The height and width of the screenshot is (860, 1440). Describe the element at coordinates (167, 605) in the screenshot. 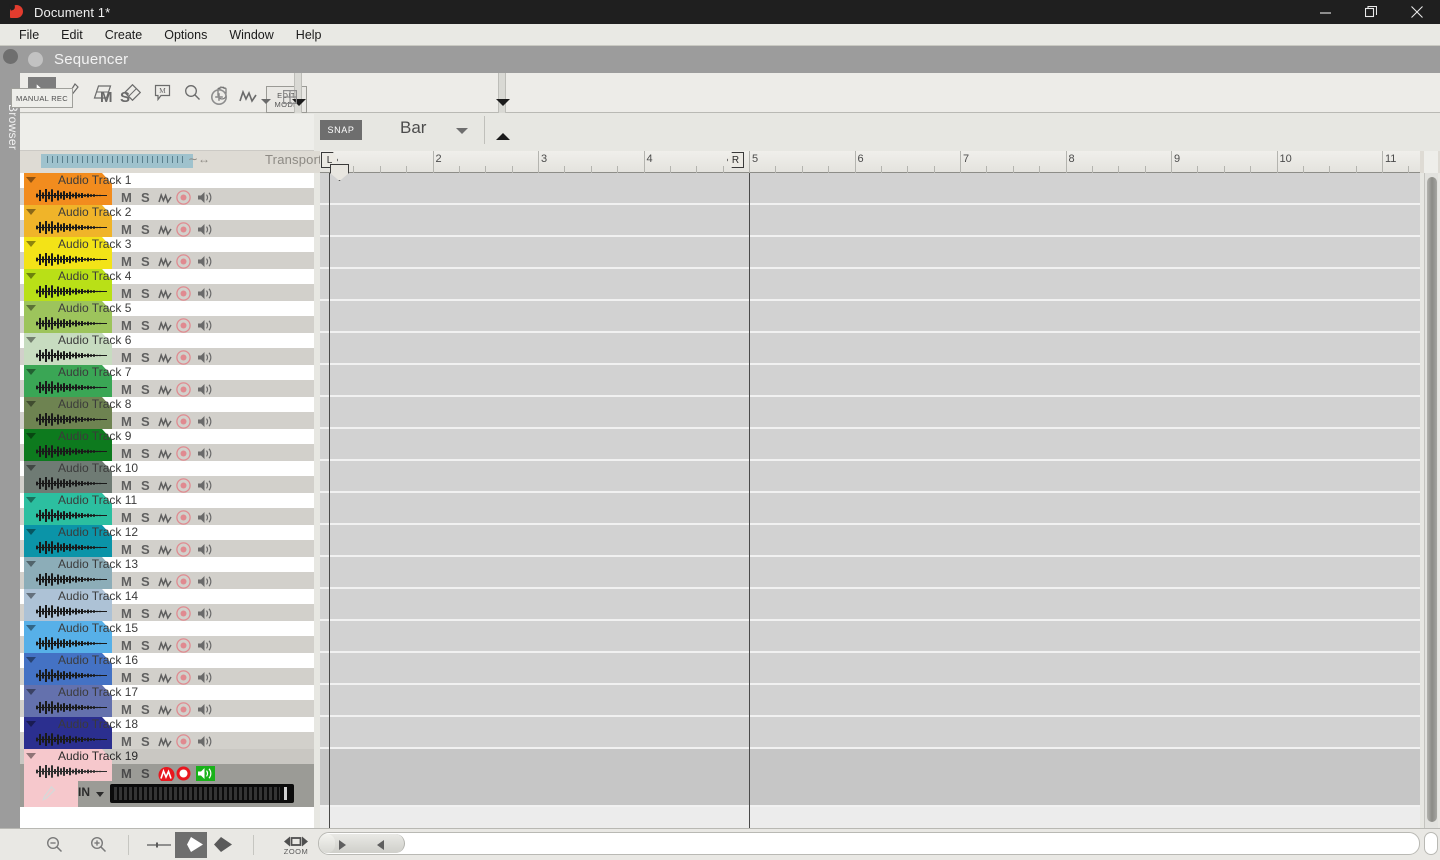

I see `track-row: Audio Track 14 M S` at that location.